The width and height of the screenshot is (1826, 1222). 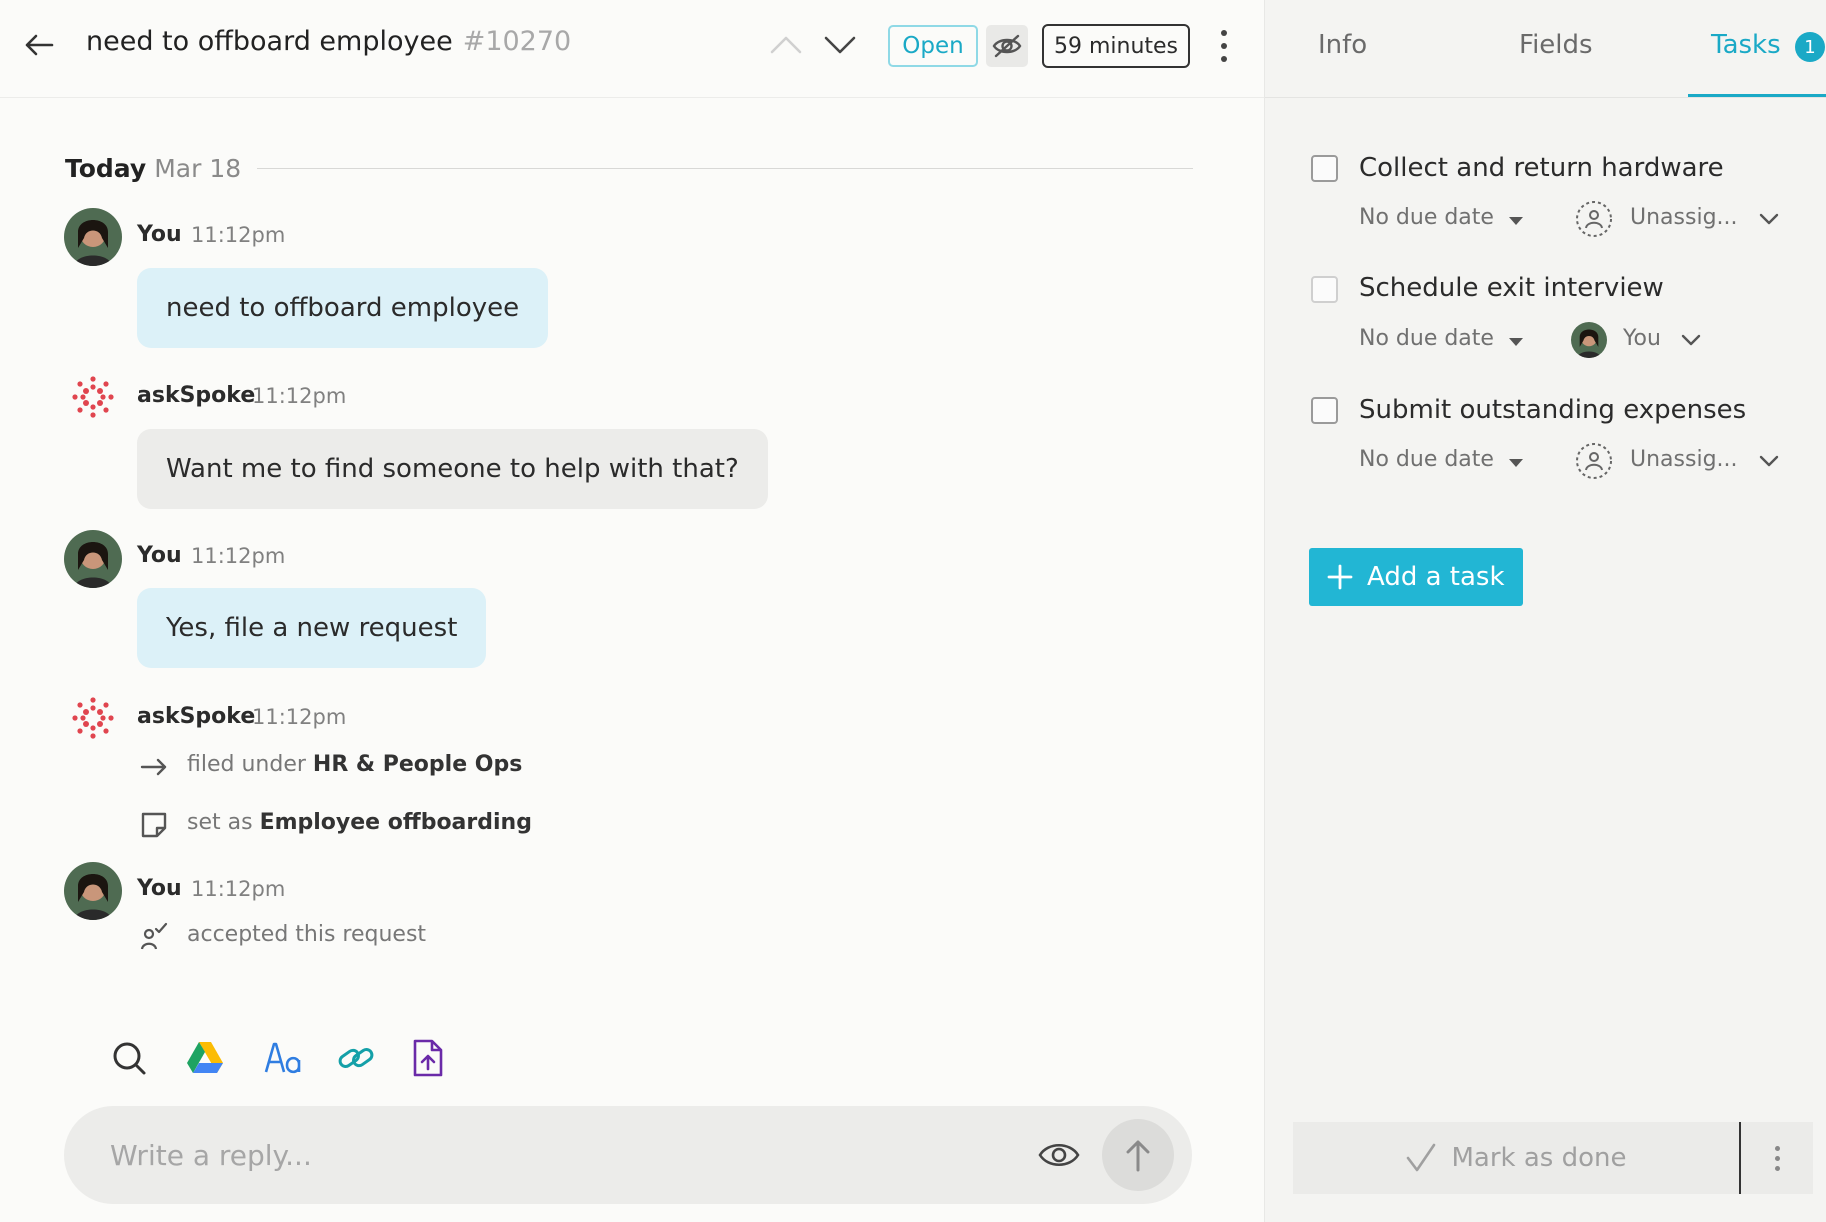 I want to click on checkmark-icon, so click(x=1421, y=1157).